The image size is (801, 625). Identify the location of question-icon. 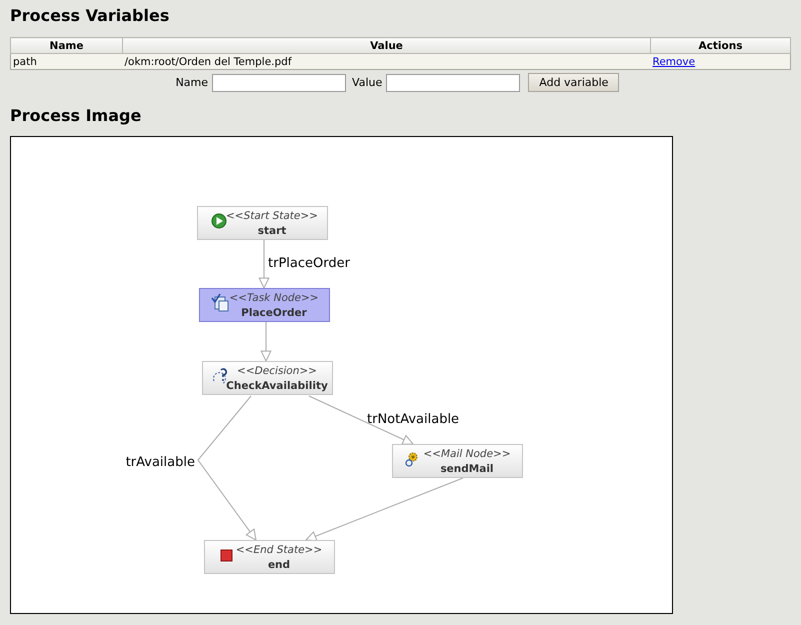
(219, 376).